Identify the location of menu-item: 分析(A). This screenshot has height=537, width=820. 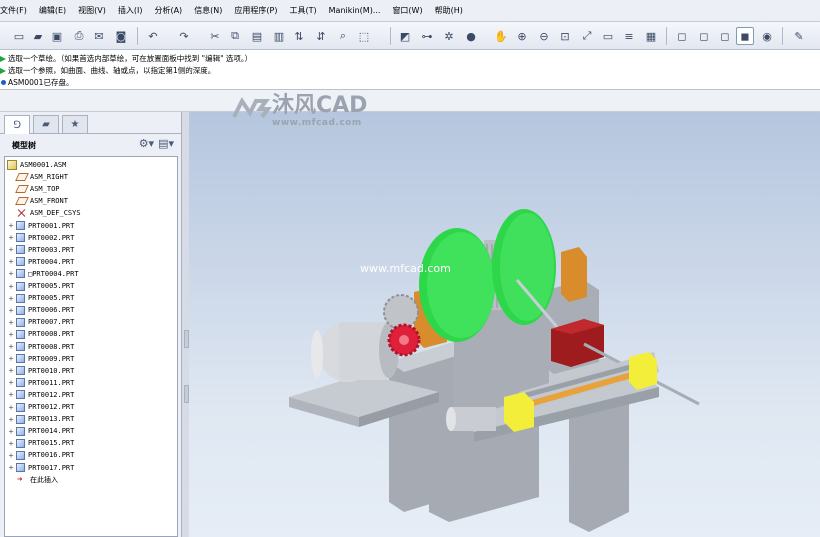
(168, 10).